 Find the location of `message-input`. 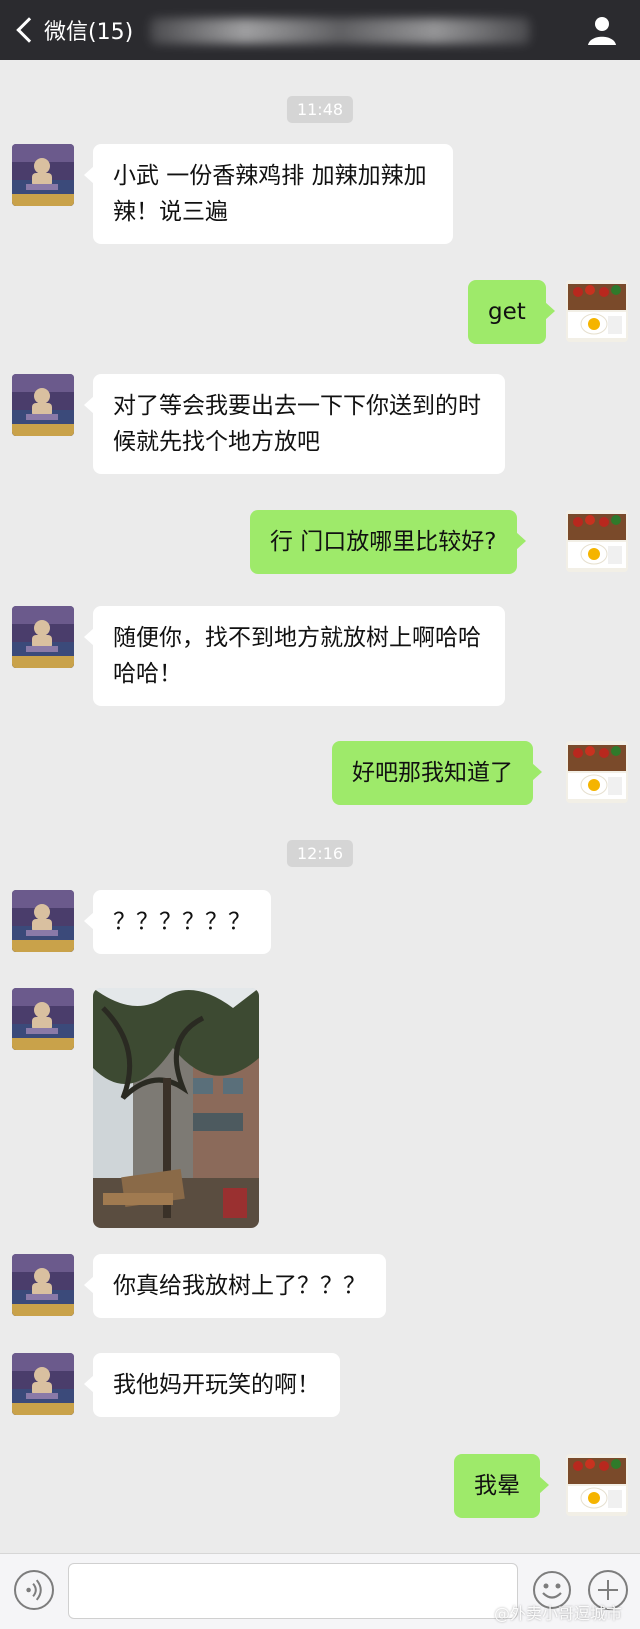

message-input is located at coordinates (293, 1591).